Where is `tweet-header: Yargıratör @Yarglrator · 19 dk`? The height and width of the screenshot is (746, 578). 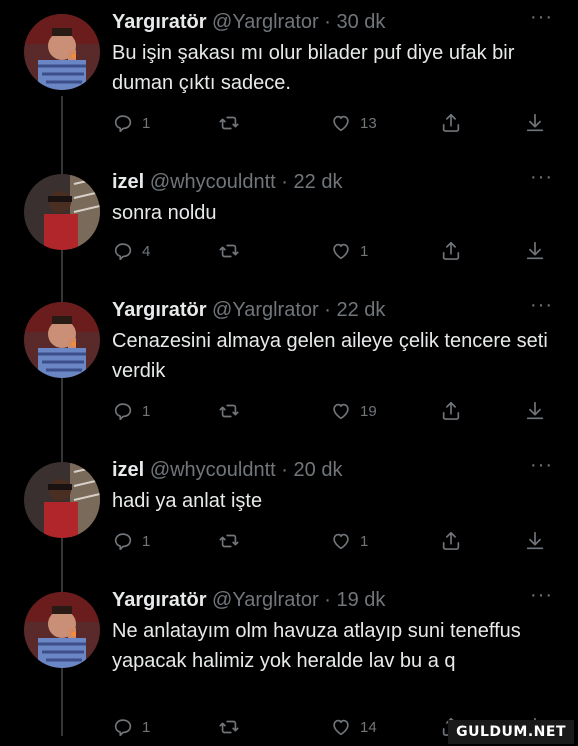
tweet-header: Yargıratör @Yarglrator · 19 dk is located at coordinates (248, 600).